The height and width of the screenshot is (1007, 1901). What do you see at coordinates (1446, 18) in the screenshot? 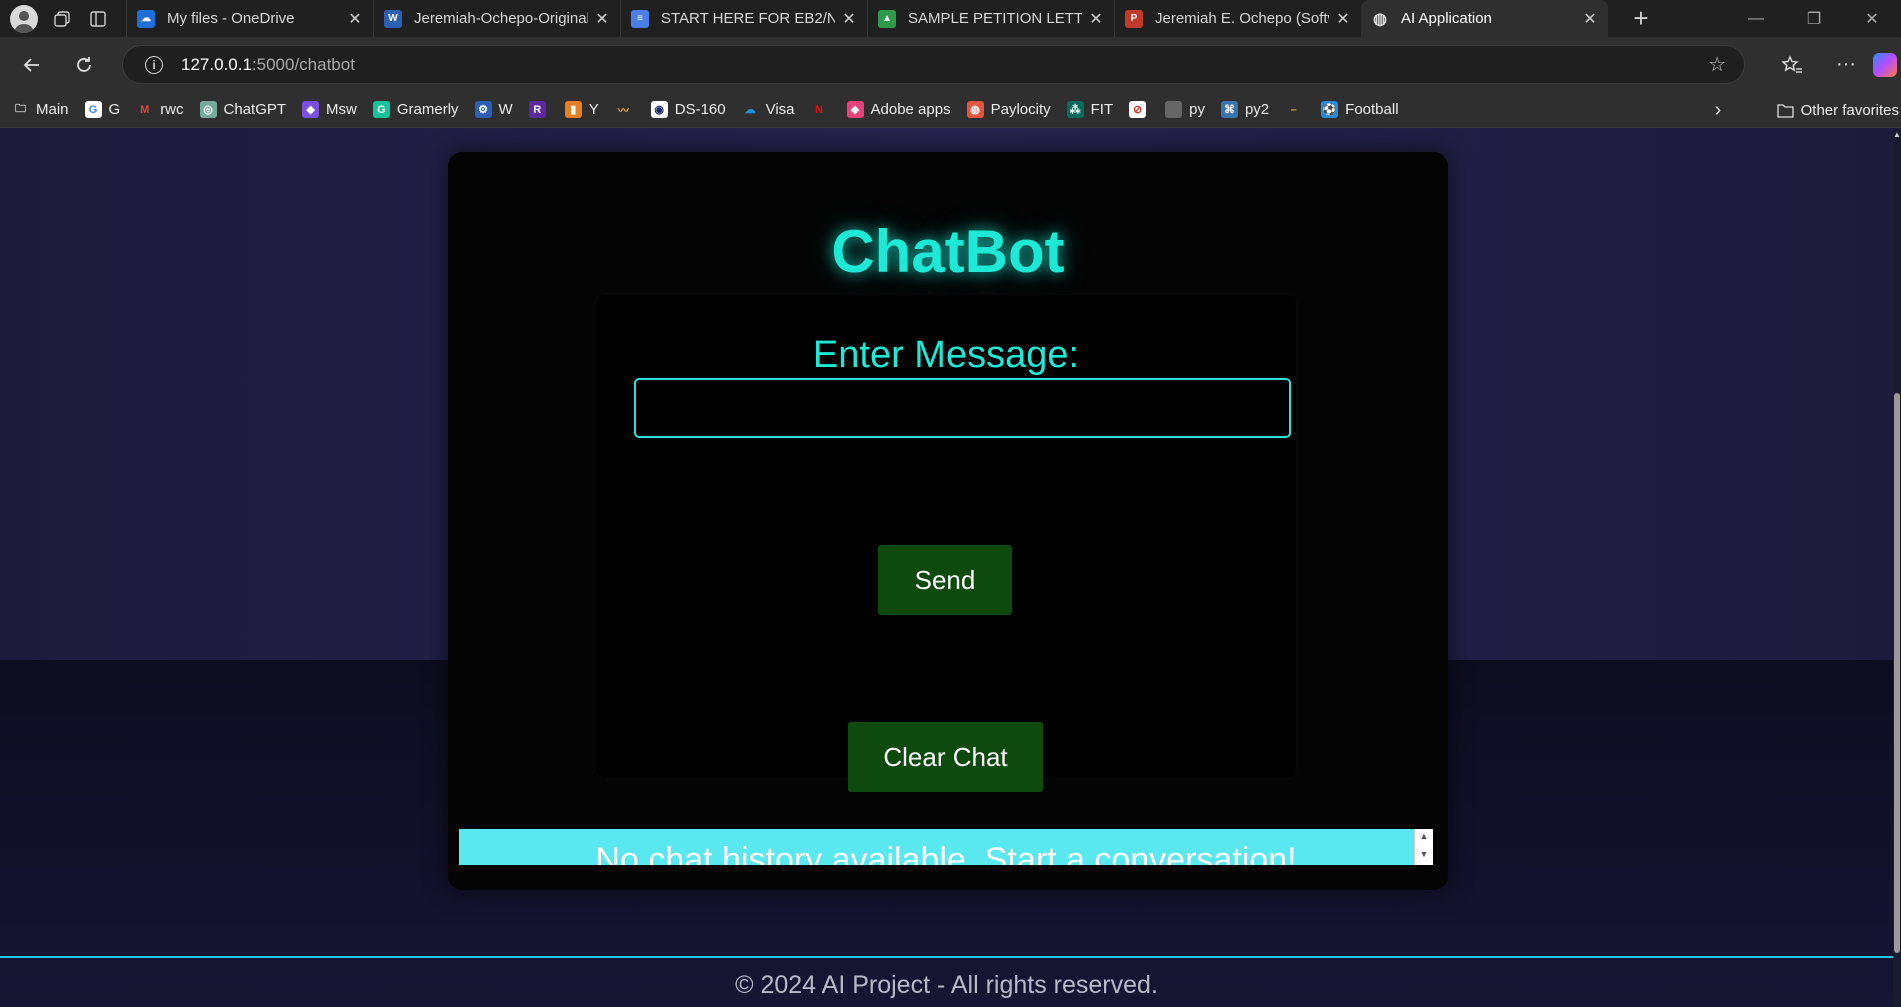
I see `tab-title: AI Application` at bounding box center [1446, 18].